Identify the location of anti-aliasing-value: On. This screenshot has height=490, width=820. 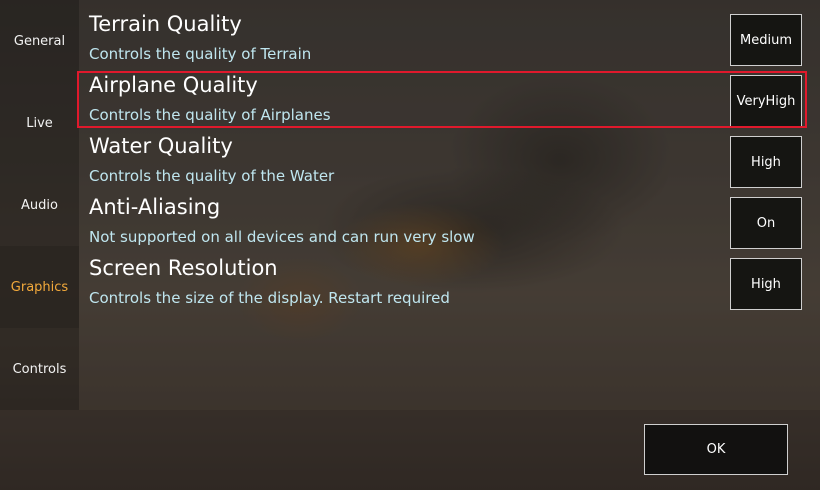
(766, 223).